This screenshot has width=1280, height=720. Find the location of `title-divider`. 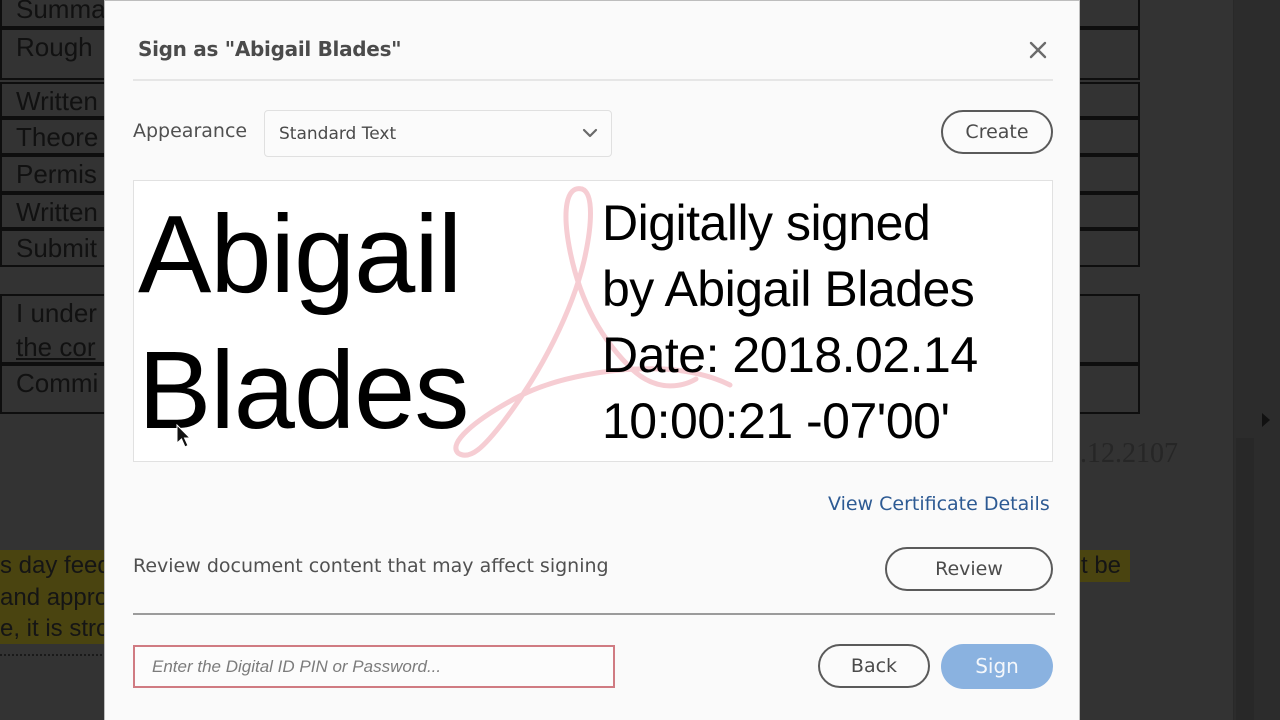

title-divider is located at coordinates (593, 80).